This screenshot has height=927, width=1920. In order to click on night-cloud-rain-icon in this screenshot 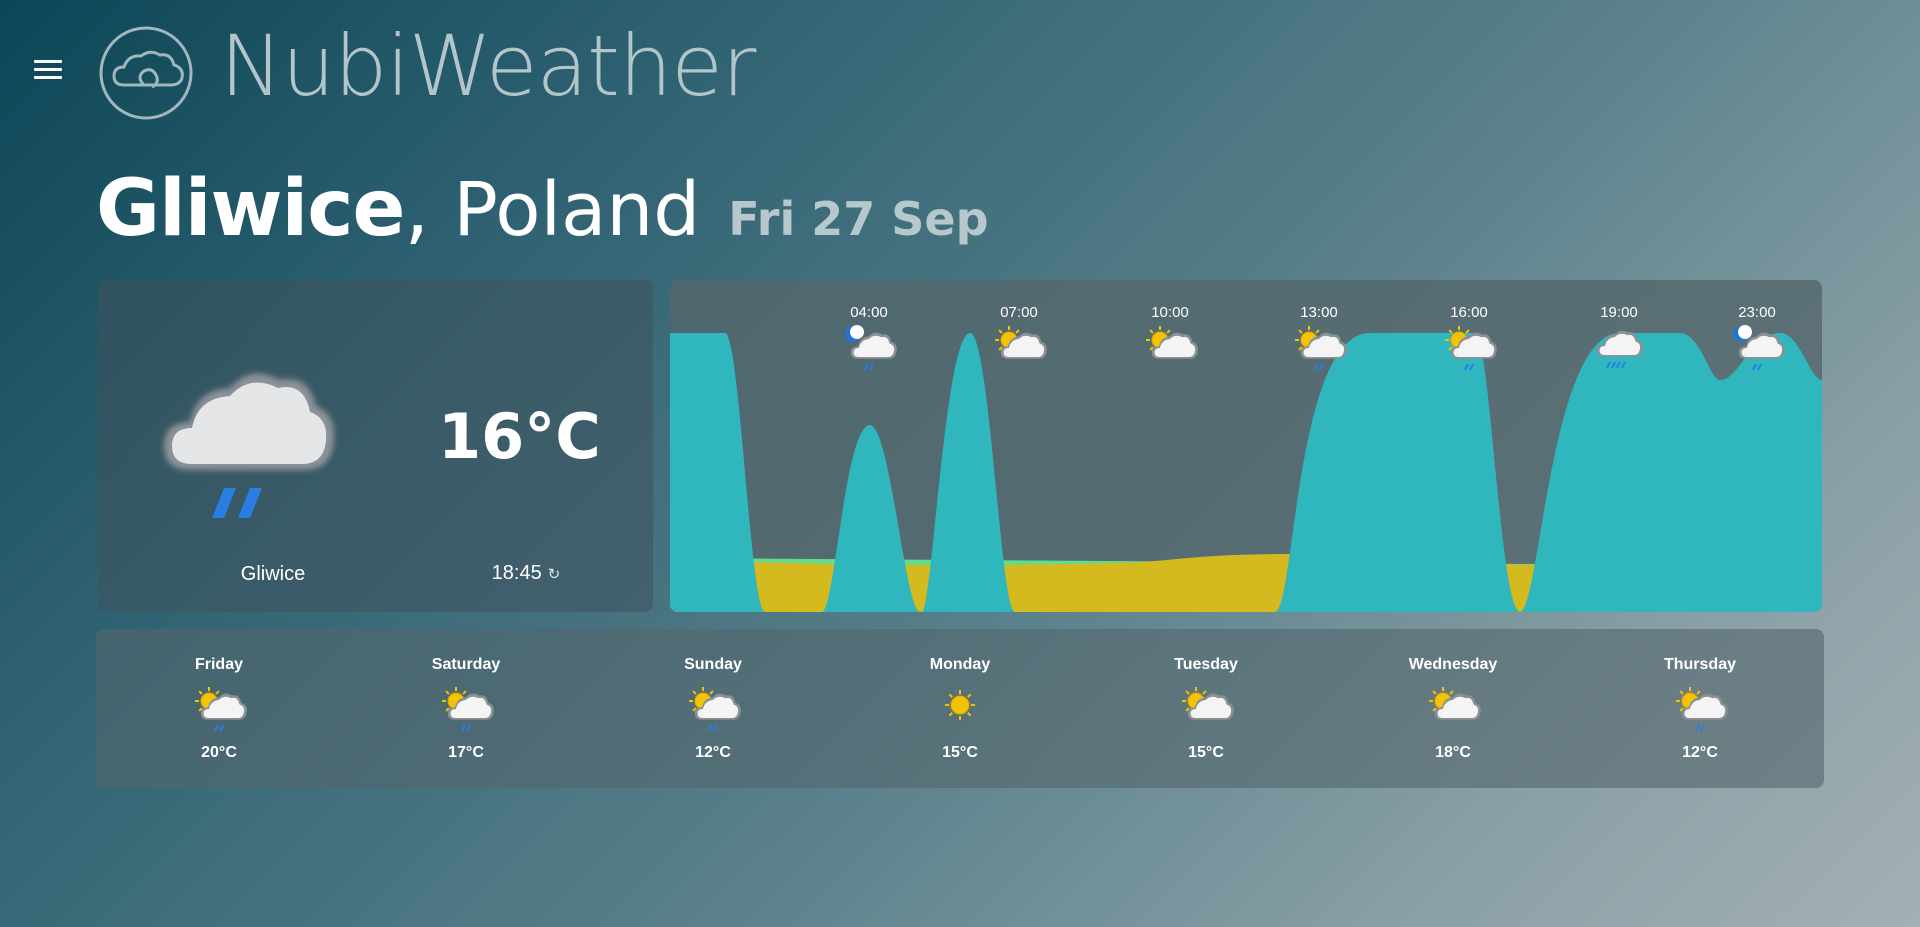, I will do `click(871, 348)`.